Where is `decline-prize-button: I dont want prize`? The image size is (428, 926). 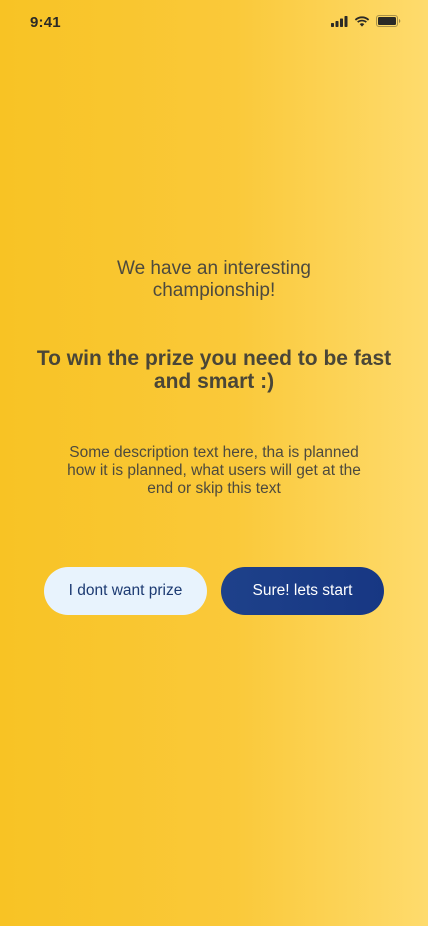
decline-prize-button: I dont want prize is located at coordinates (125, 591).